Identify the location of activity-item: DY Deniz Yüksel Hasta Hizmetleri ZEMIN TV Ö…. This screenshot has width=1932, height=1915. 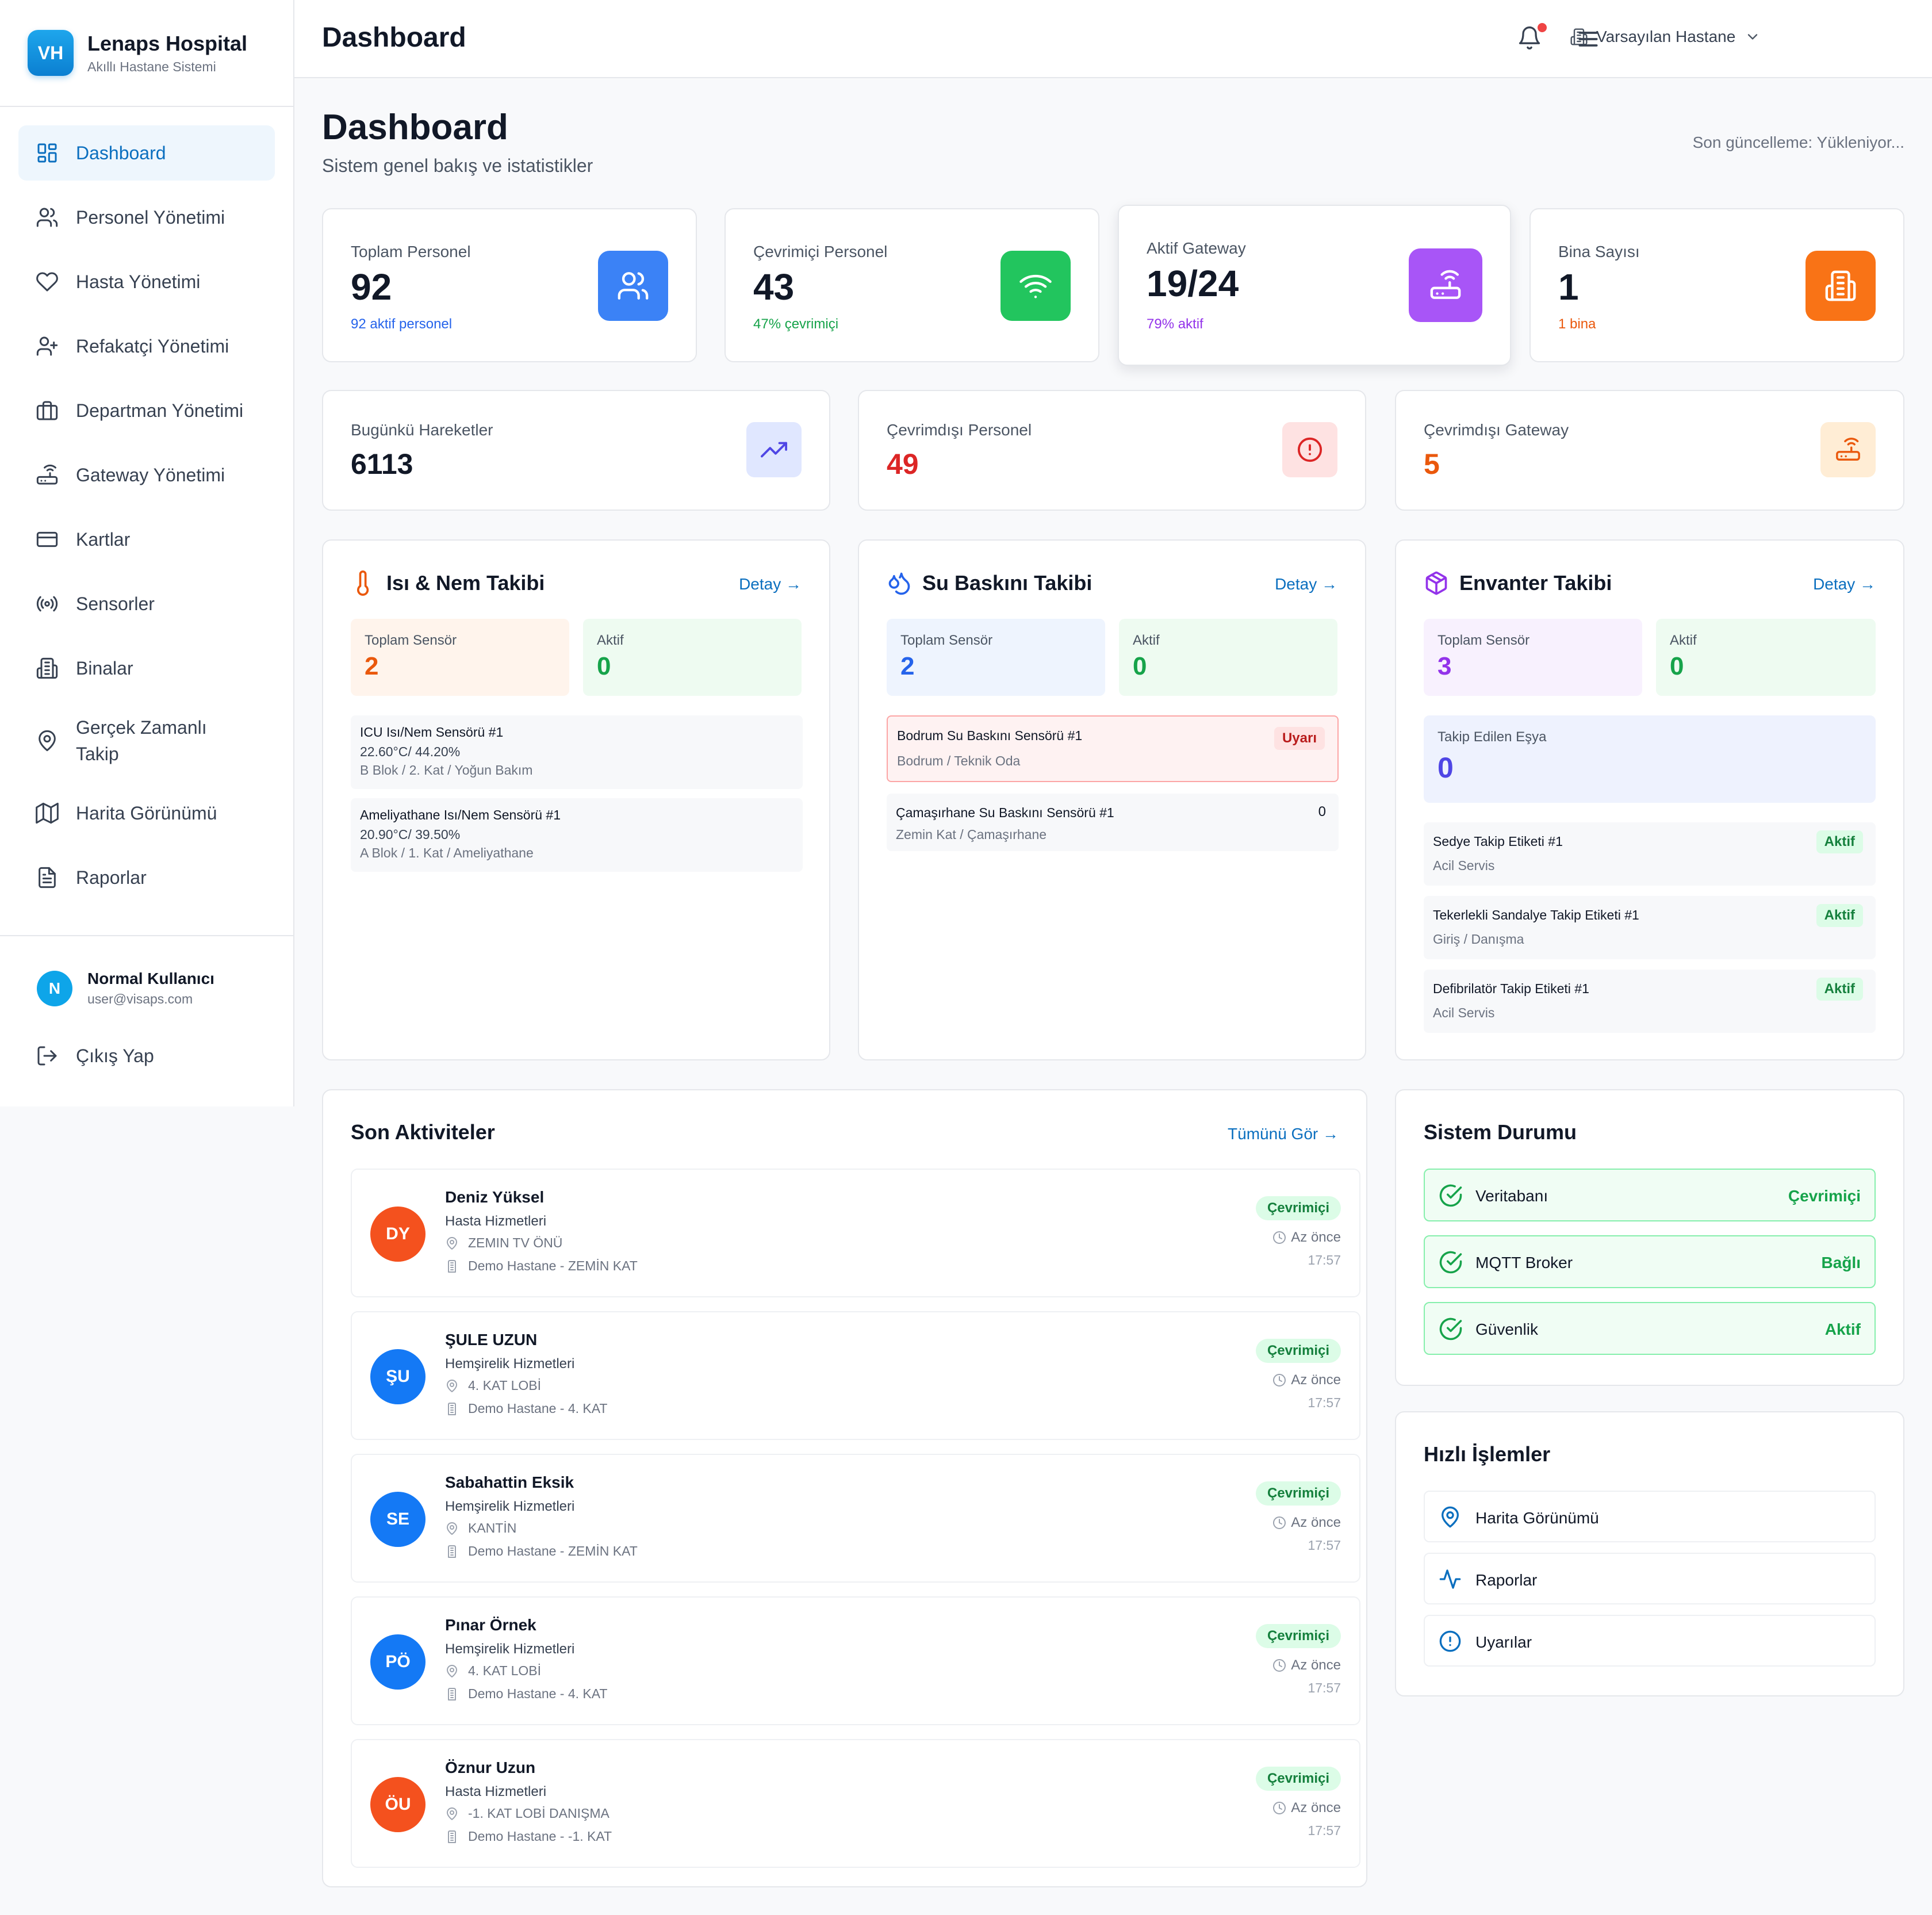
(855, 1233).